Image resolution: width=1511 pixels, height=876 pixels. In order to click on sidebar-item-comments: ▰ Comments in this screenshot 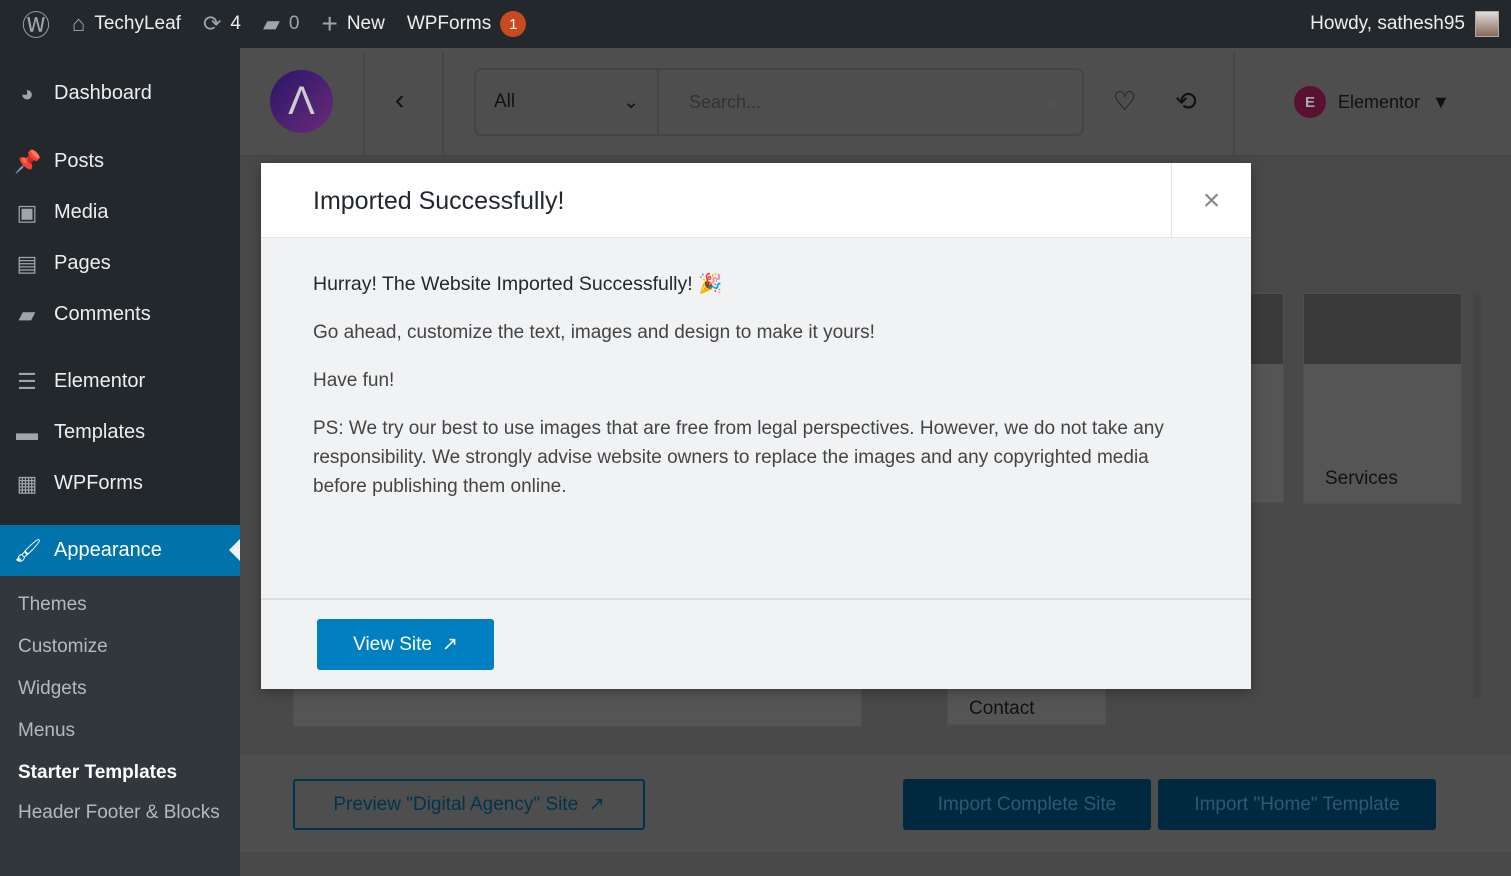, I will do `click(120, 314)`.